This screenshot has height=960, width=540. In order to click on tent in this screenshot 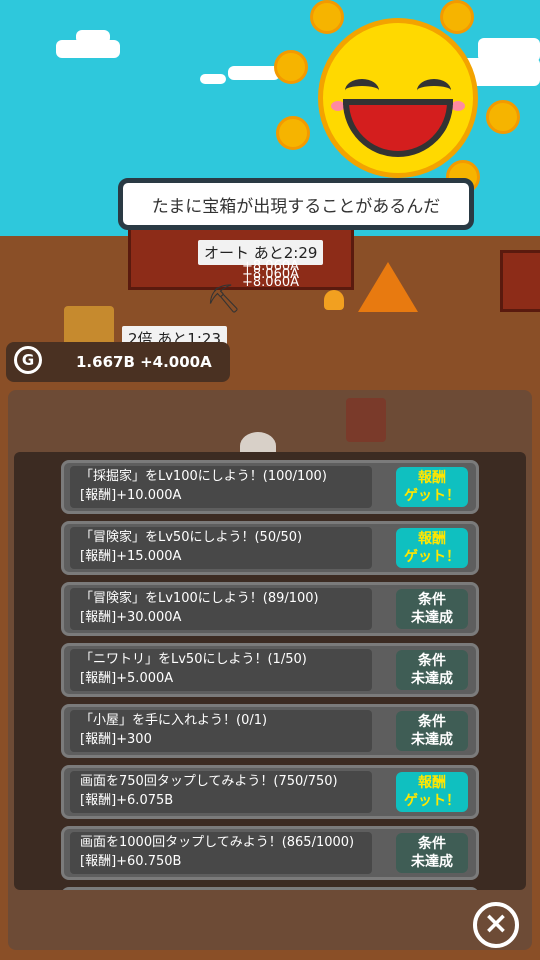, I will do `click(388, 287)`.